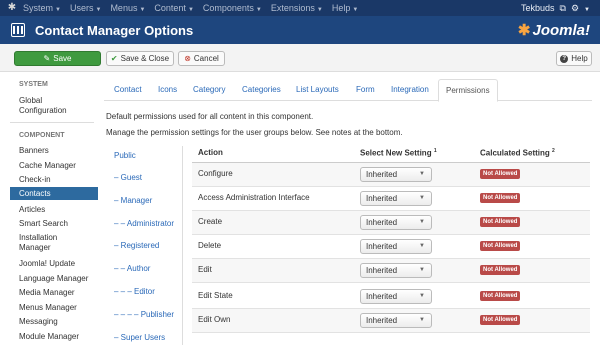 The image size is (600, 345). Describe the element at coordinates (133, 200) in the screenshot. I see `group-manager: – Manager` at that location.